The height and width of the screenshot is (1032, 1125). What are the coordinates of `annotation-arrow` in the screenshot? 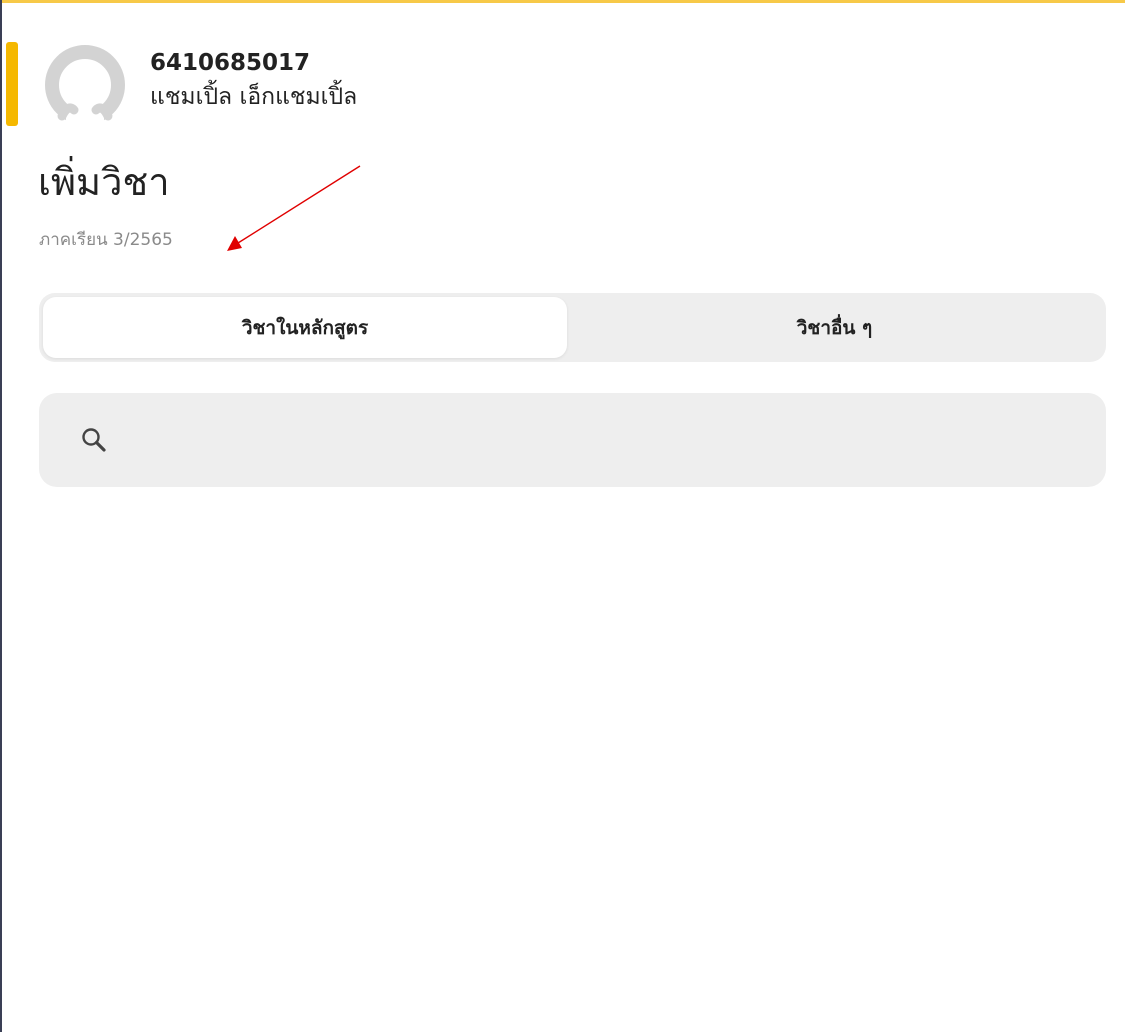 It's located at (294, 208).